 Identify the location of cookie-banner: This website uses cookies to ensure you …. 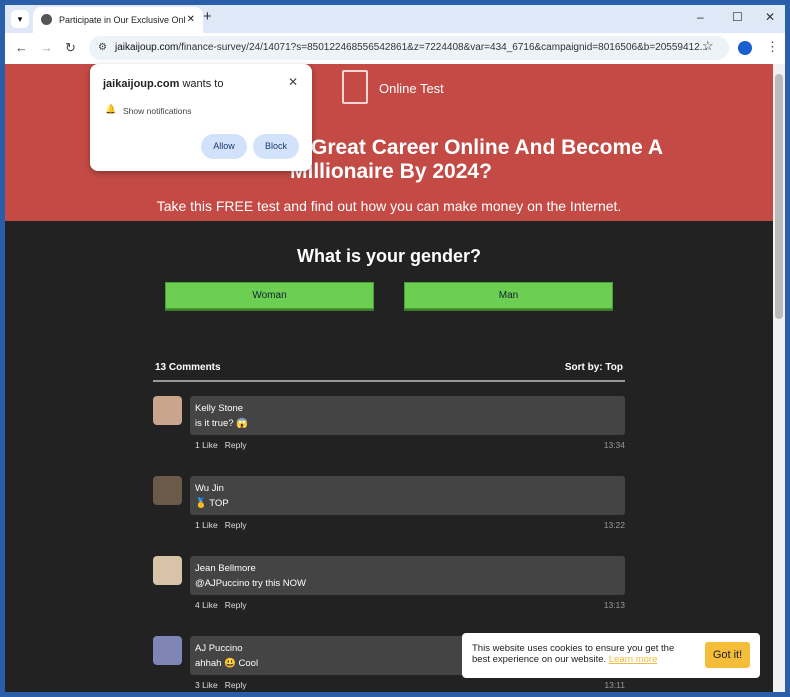
(611, 655).